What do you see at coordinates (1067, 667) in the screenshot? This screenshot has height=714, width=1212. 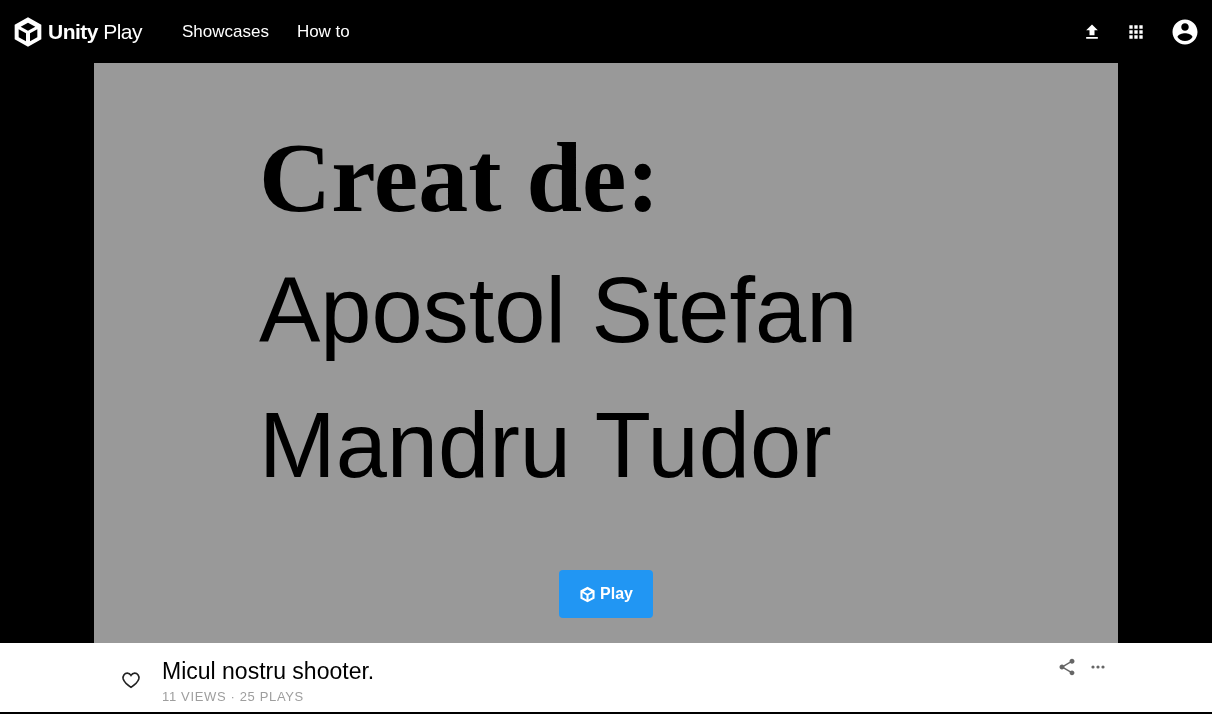 I see `share-icon` at bounding box center [1067, 667].